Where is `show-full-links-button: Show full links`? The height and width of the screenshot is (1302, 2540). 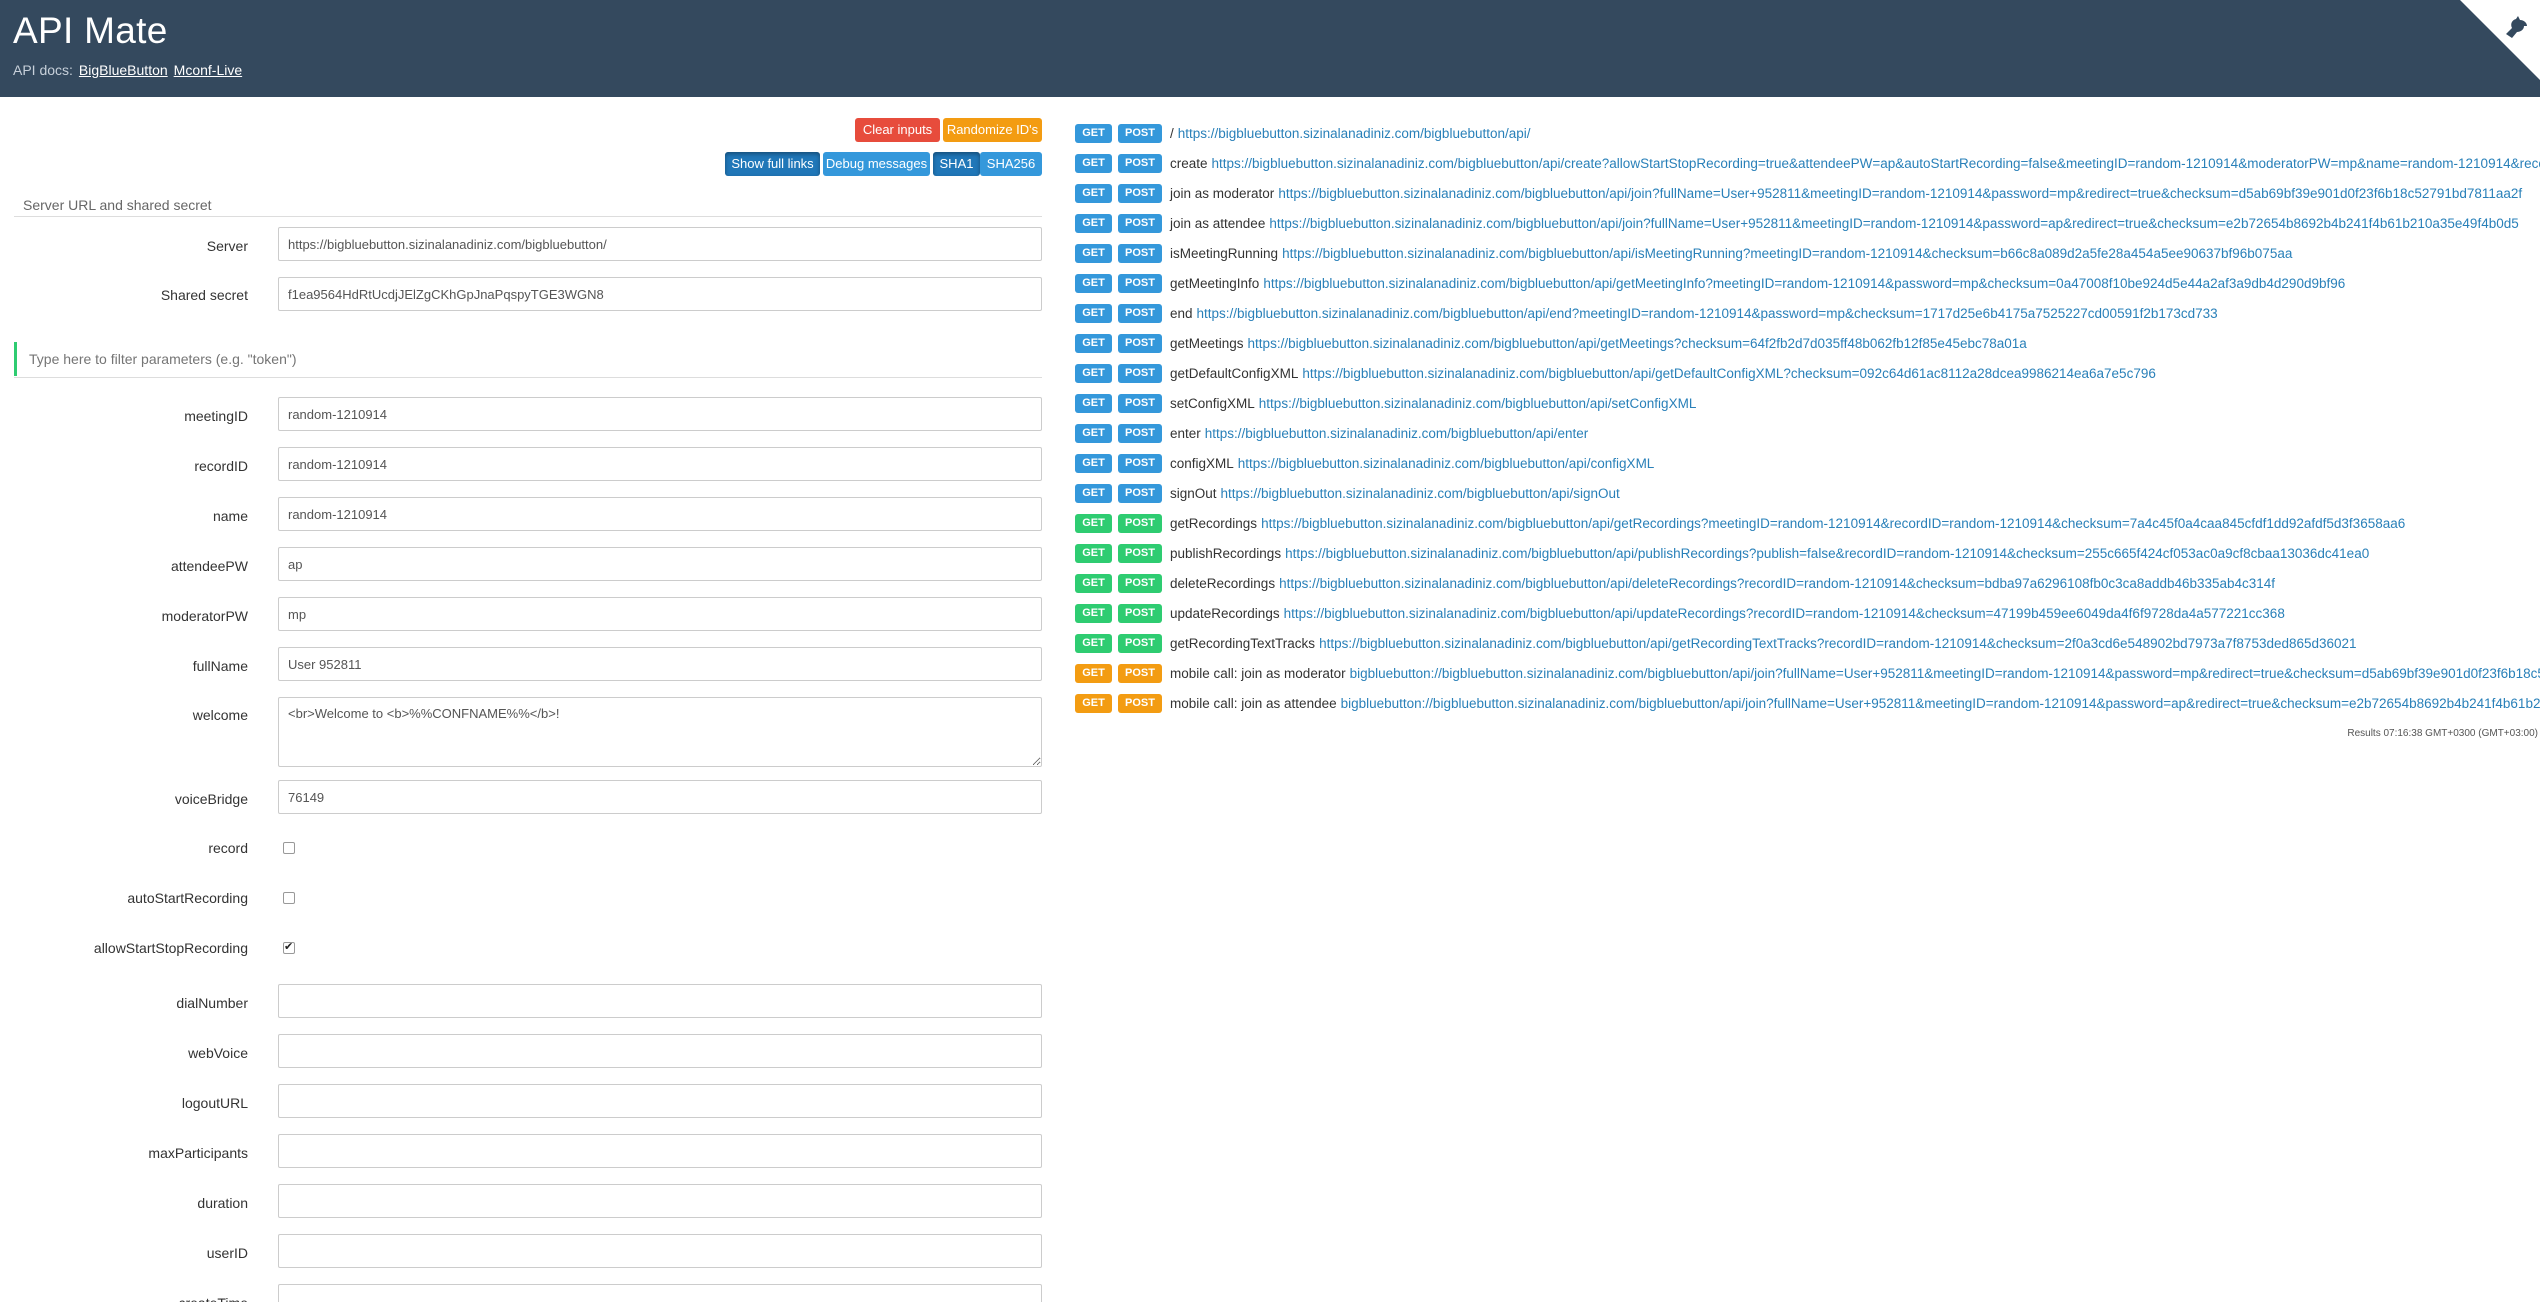
show-full-links-button: Show full links is located at coordinates (772, 164).